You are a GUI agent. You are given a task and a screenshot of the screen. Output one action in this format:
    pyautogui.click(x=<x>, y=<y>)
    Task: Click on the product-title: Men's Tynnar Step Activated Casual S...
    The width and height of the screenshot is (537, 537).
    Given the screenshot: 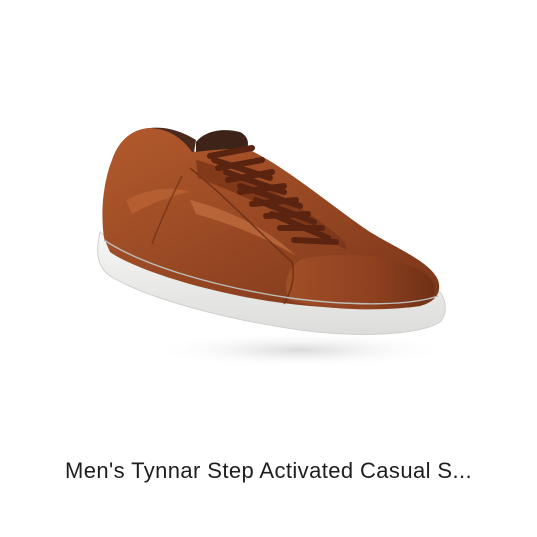 What is the action you would take?
    pyautogui.click(x=268, y=471)
    